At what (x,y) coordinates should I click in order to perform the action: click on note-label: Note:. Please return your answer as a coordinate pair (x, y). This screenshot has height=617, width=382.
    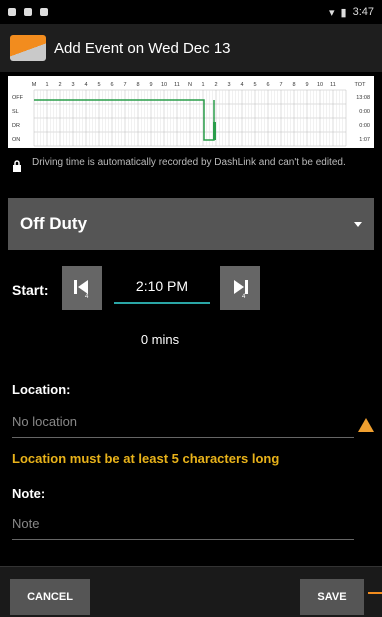
    Looking at the image, I should click on (29, 493).